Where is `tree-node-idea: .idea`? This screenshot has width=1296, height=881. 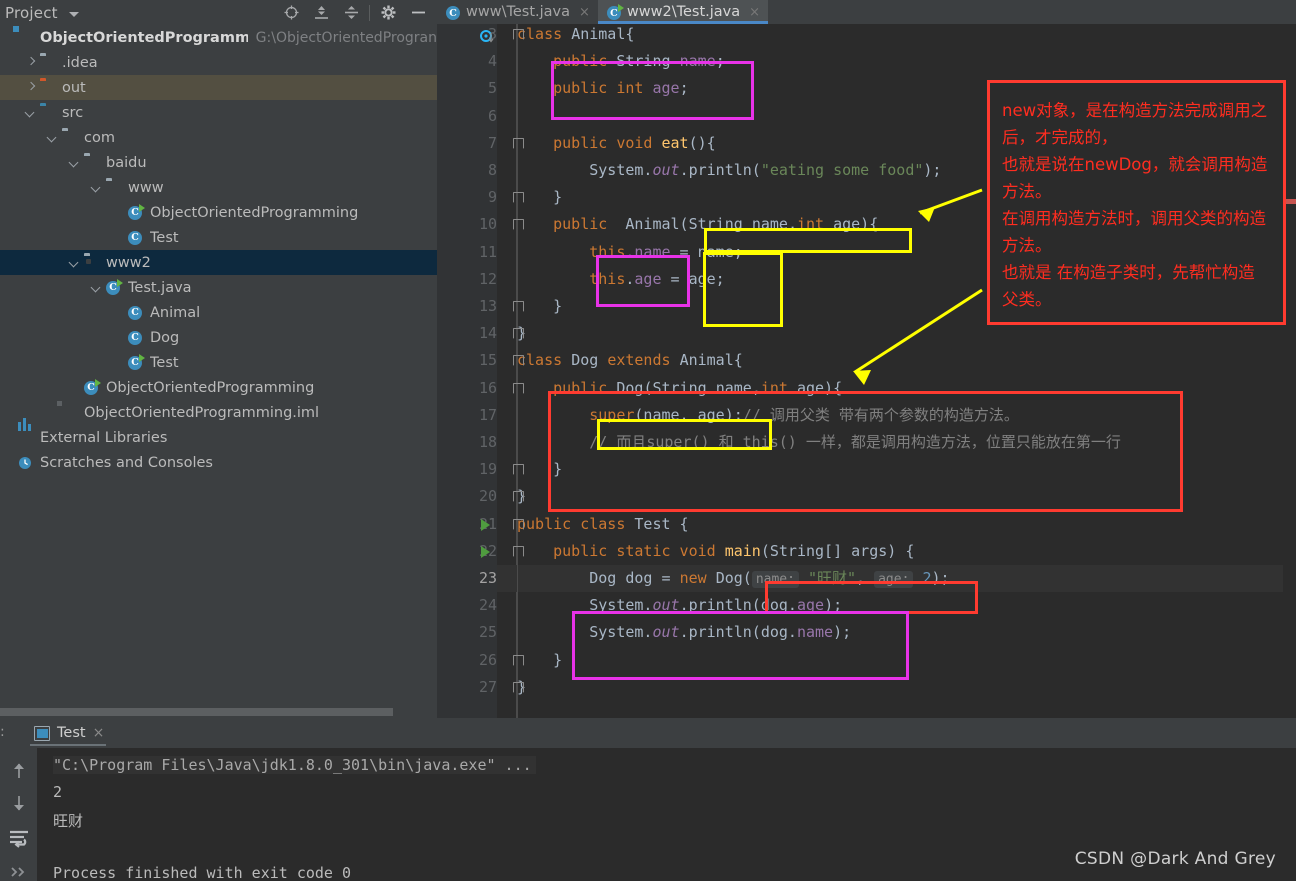
tree-node-idea: .idea is located at coordinates (218, 62).